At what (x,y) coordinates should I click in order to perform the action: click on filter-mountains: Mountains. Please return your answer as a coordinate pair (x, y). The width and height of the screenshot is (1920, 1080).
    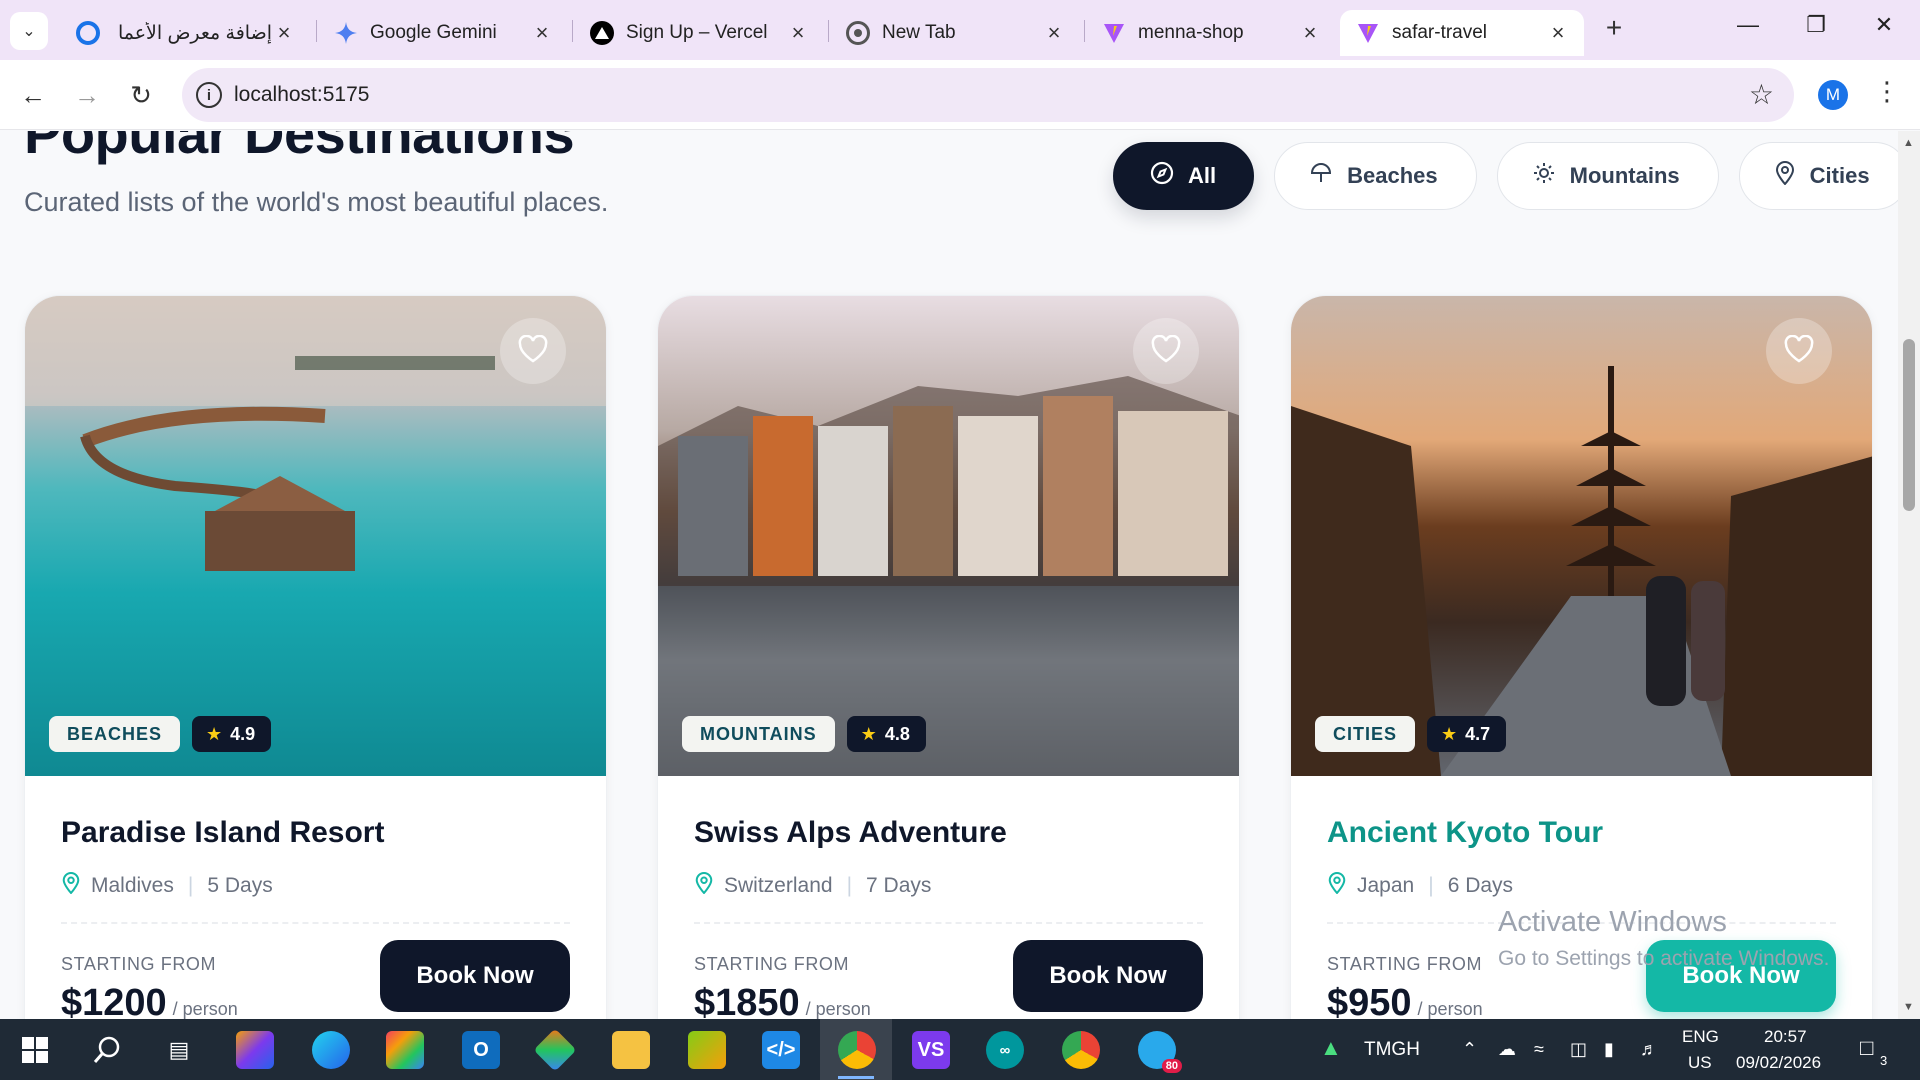
    Looking at the image, I should click on (1607, 176).